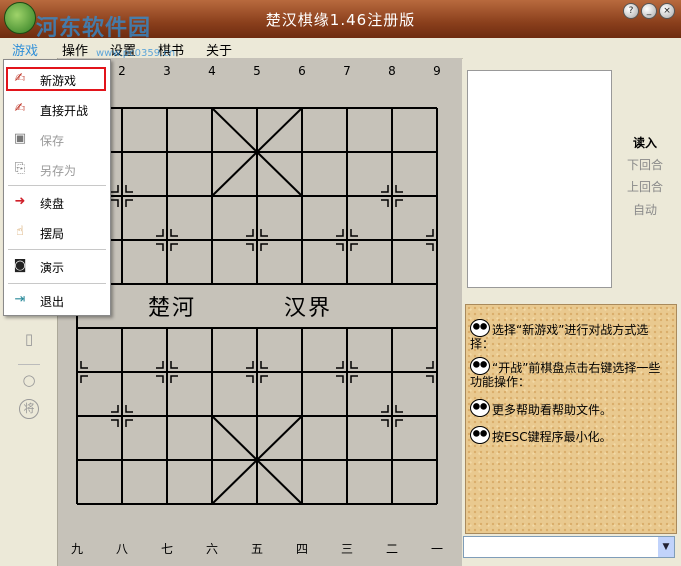 This screenshot has width=681, height=566. What do you see at coordinates (211, 549) in the screenshot?
I see `file-number-bottom: 六` at bounding box center [211, 549].